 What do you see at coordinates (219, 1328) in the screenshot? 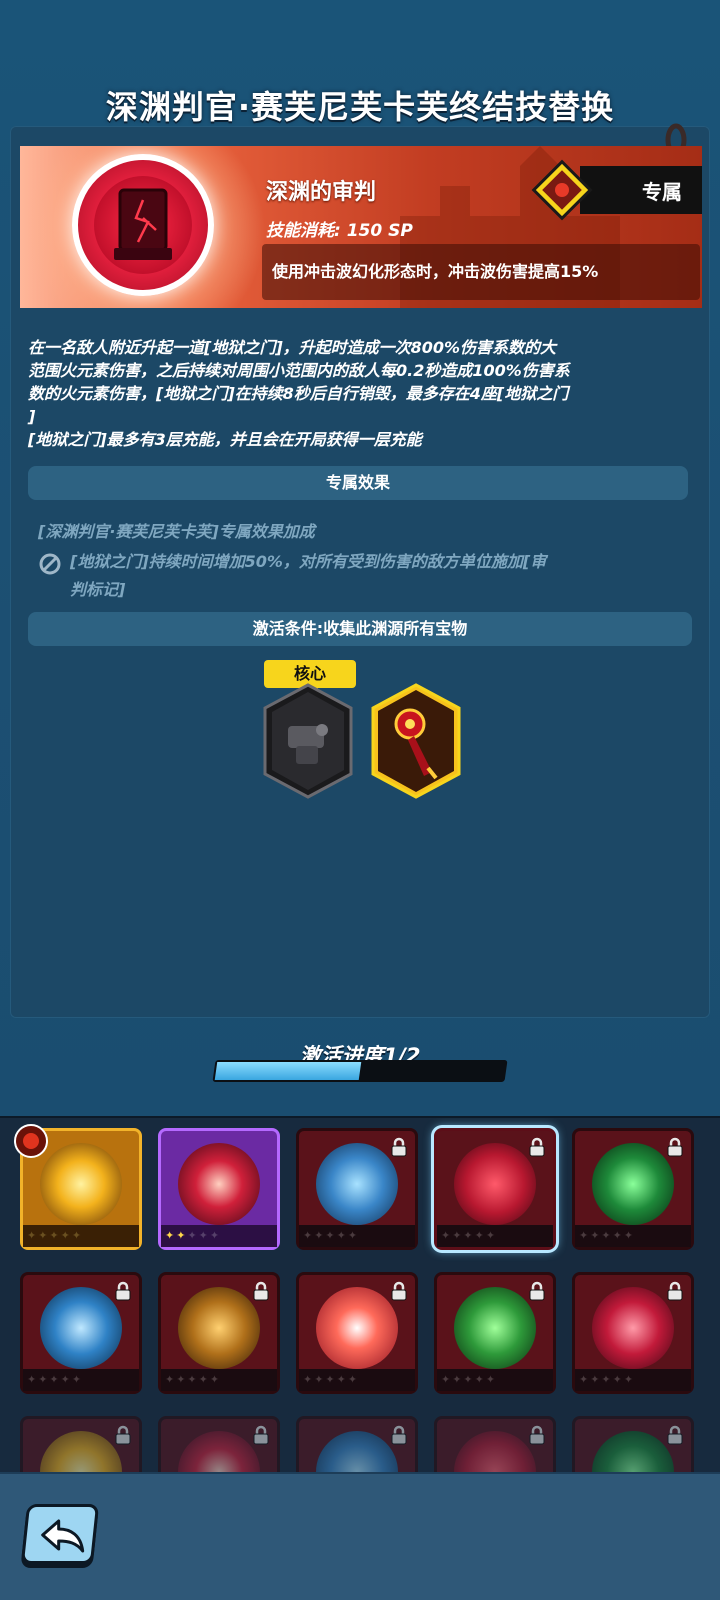
I see `vortex-icon` at bounding box center [219, 1328].